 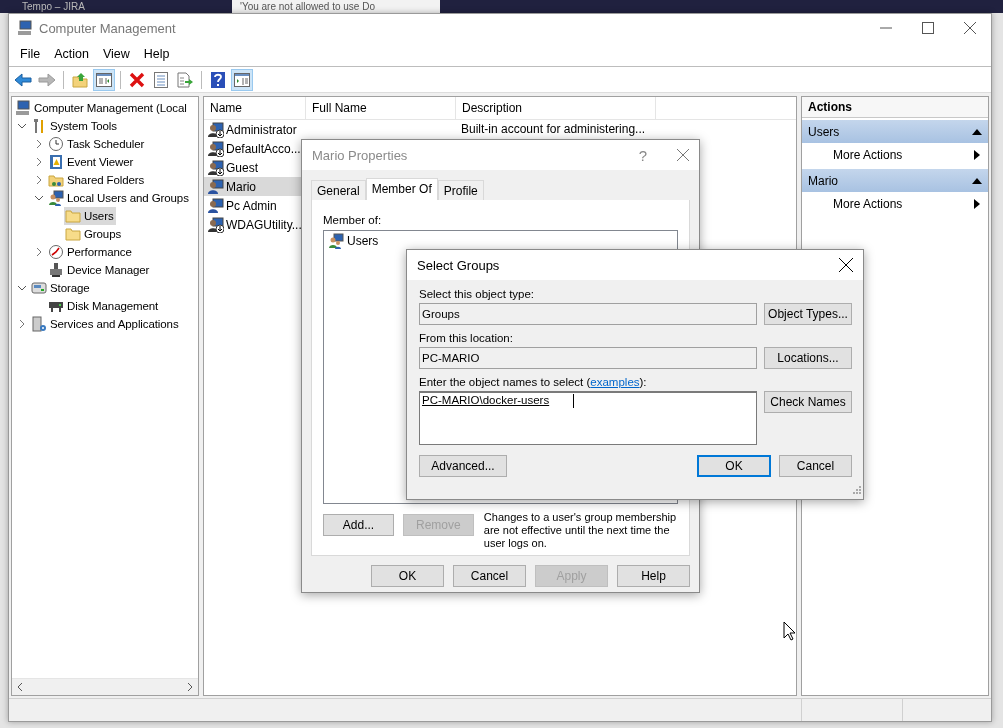 I want to click on field-label: Select this object type:, so click(x=477, y=294).